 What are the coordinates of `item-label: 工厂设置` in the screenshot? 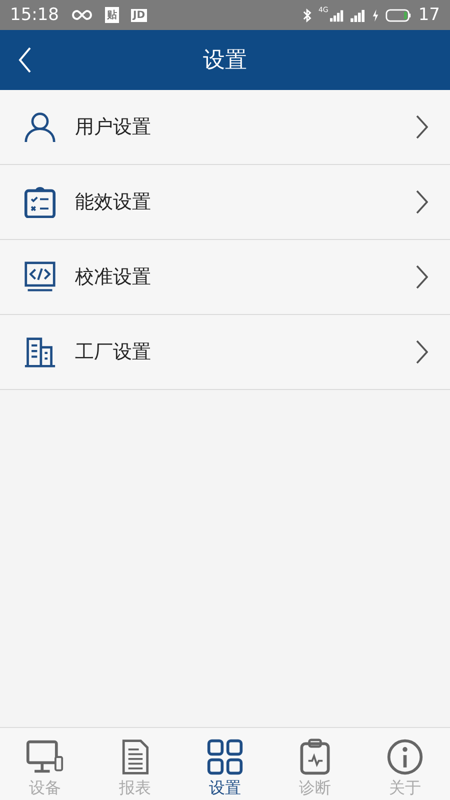 It's located at (113, 352).